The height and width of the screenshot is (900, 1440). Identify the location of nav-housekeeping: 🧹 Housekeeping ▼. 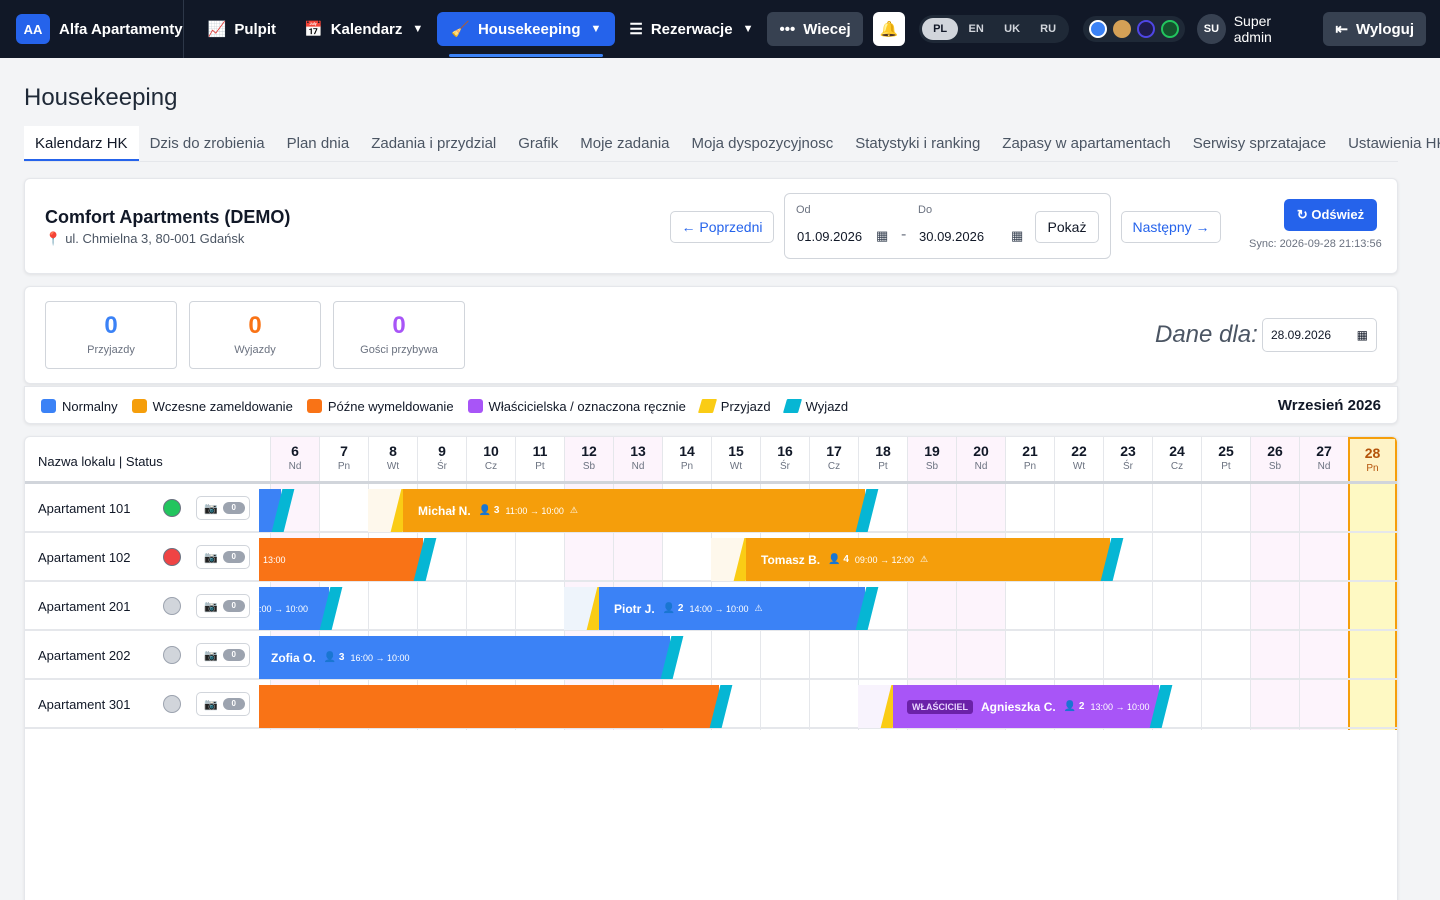
(526, 34).